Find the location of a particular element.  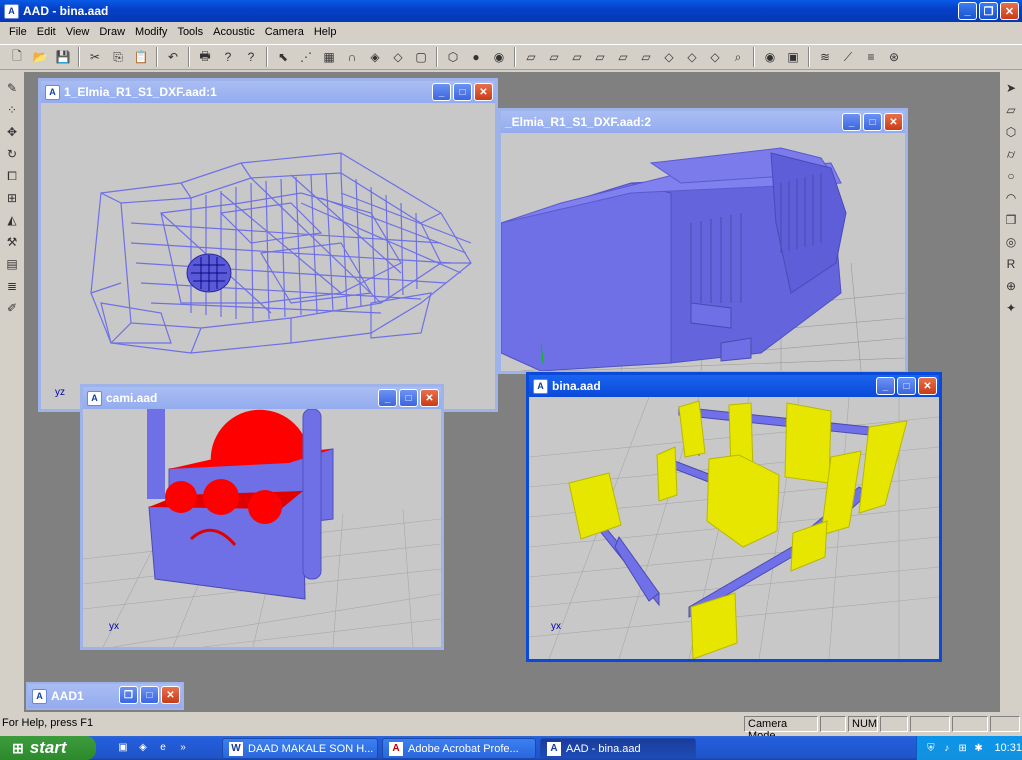

child-window-elmia-2: _Elmia_R1_S1_DXF.aad:2 _ □ ✕ is located at coordinates (703, 241).